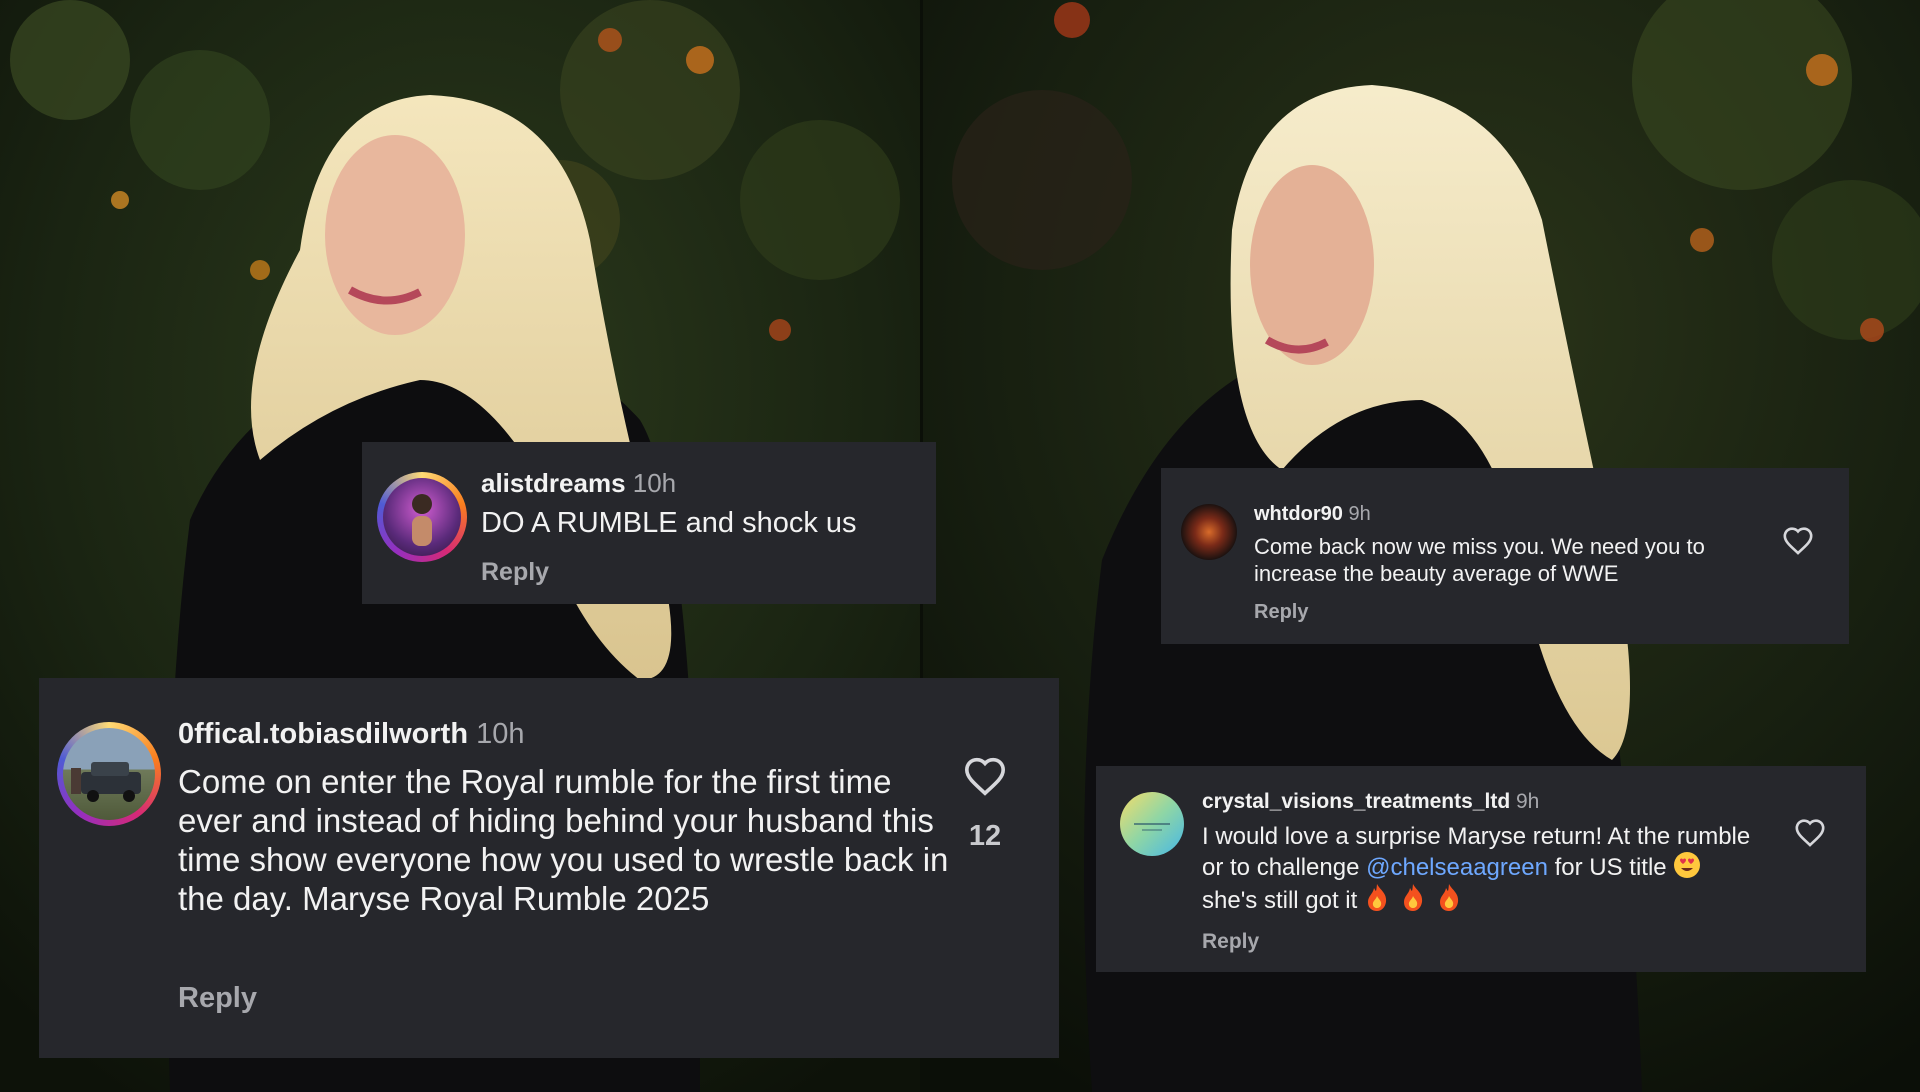 This screenshot has height=1092, width=1920. I want to click on comment-username: alistdreams 10h, so click(578, 483).